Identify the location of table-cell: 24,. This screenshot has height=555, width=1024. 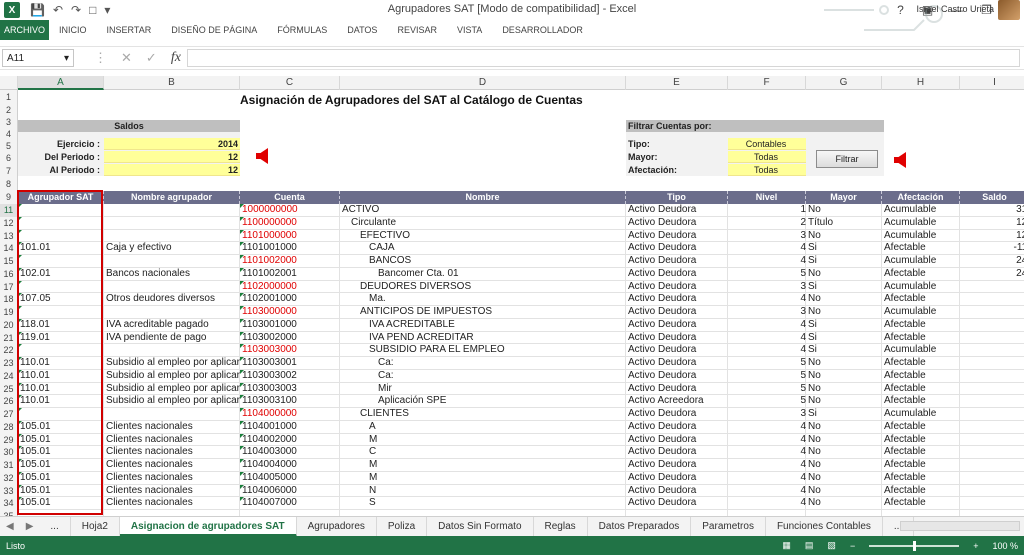
(993, 274).